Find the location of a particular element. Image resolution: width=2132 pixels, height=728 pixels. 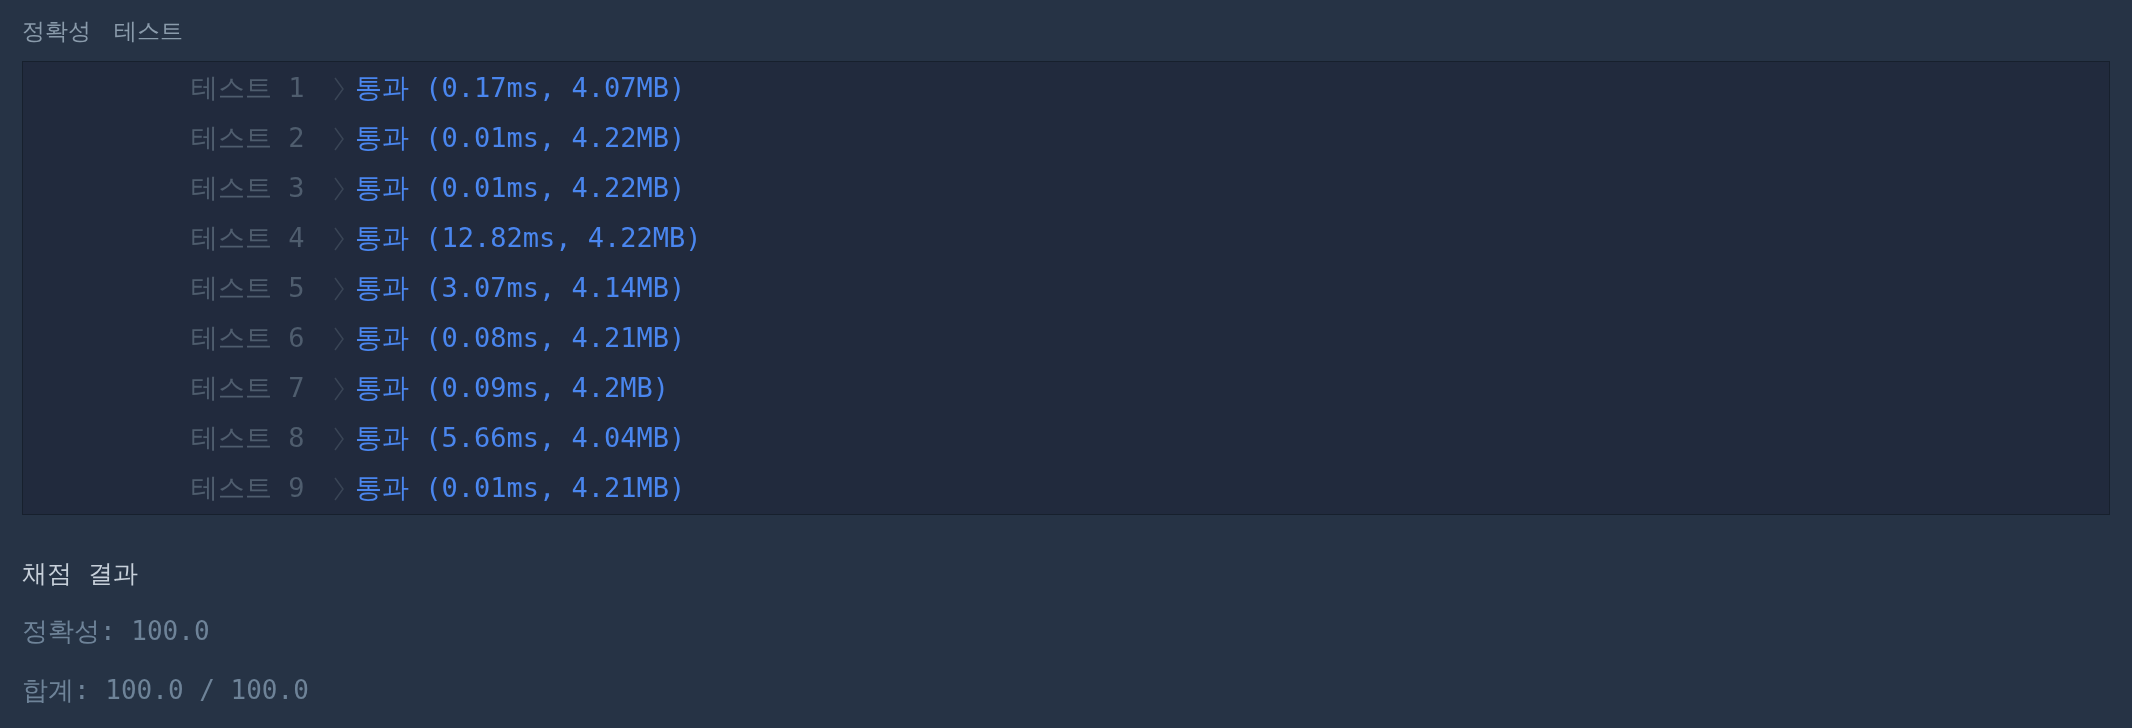

test-result: 통과 (3.07ms, 4.14MB) is located at coordinates (520, 288).